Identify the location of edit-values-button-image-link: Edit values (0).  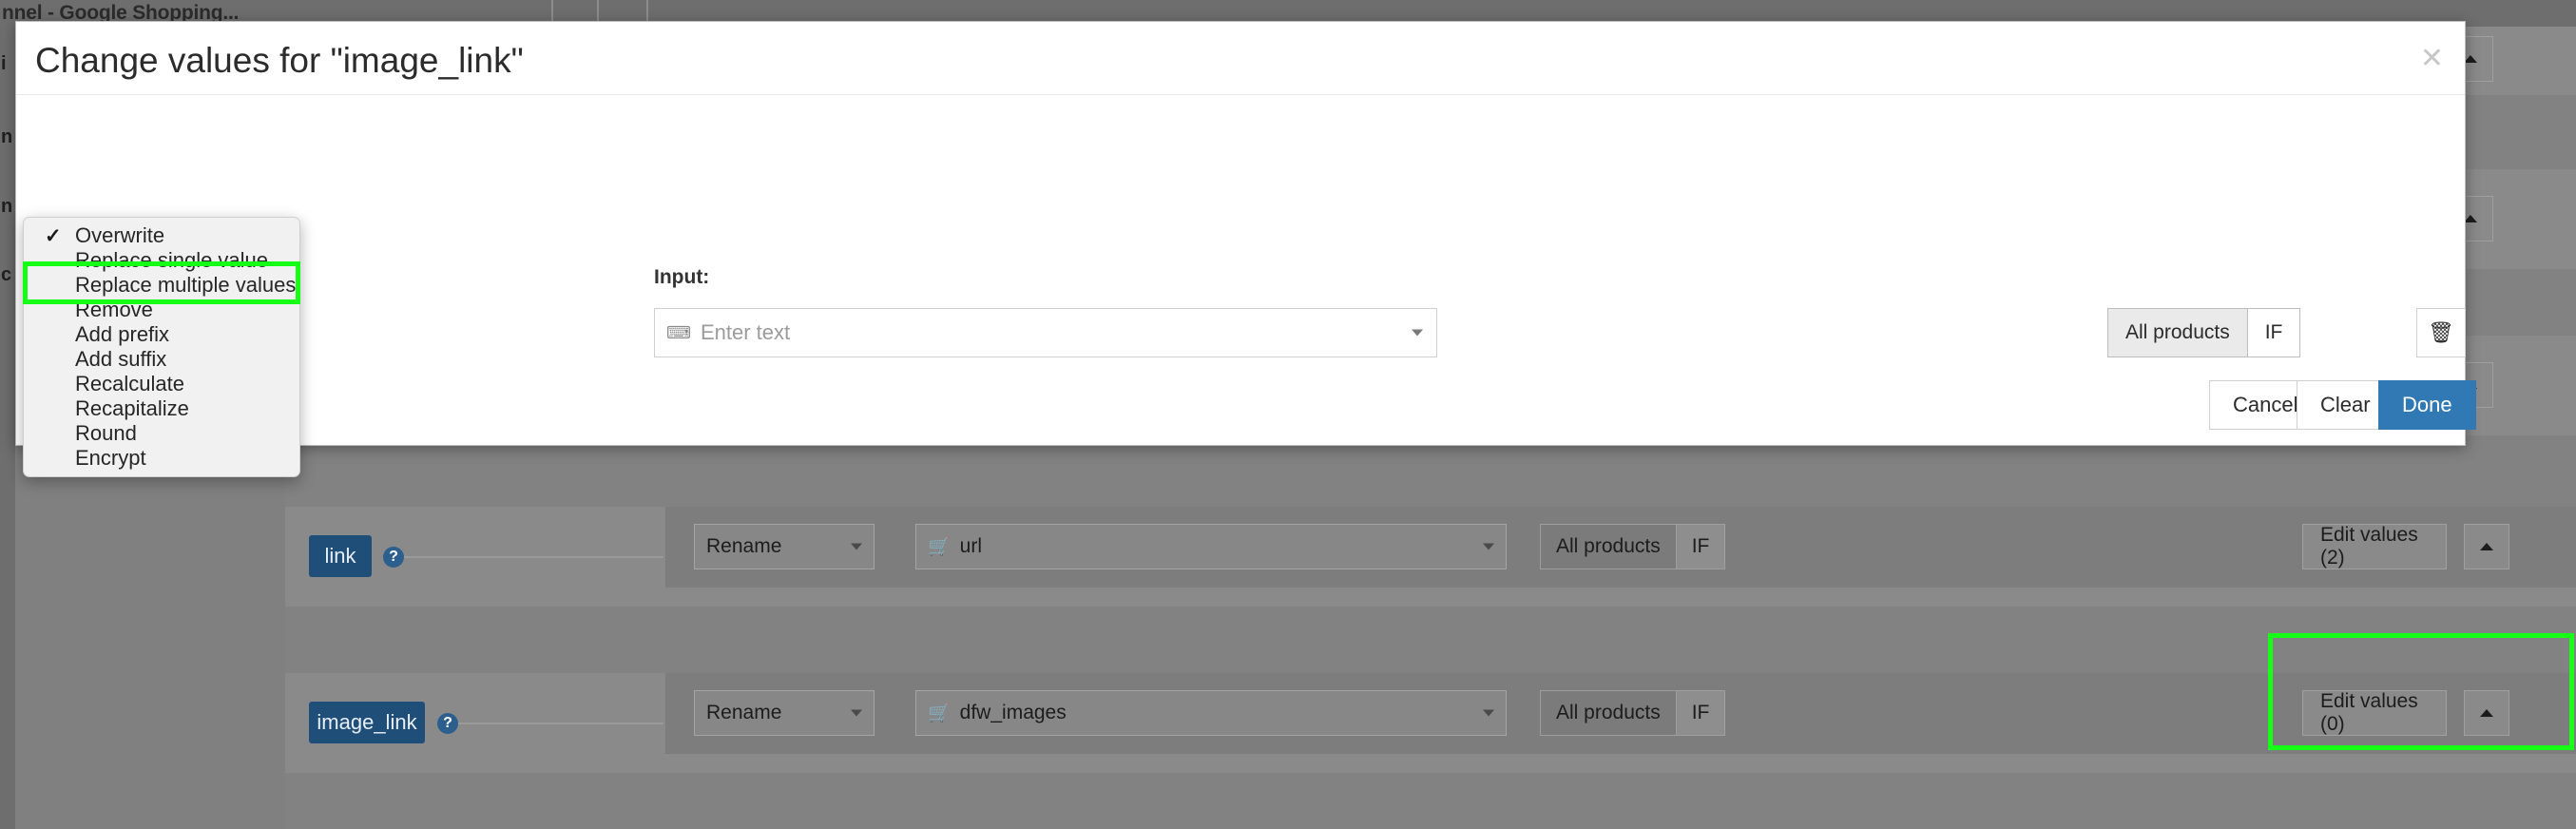
(2374, 713).